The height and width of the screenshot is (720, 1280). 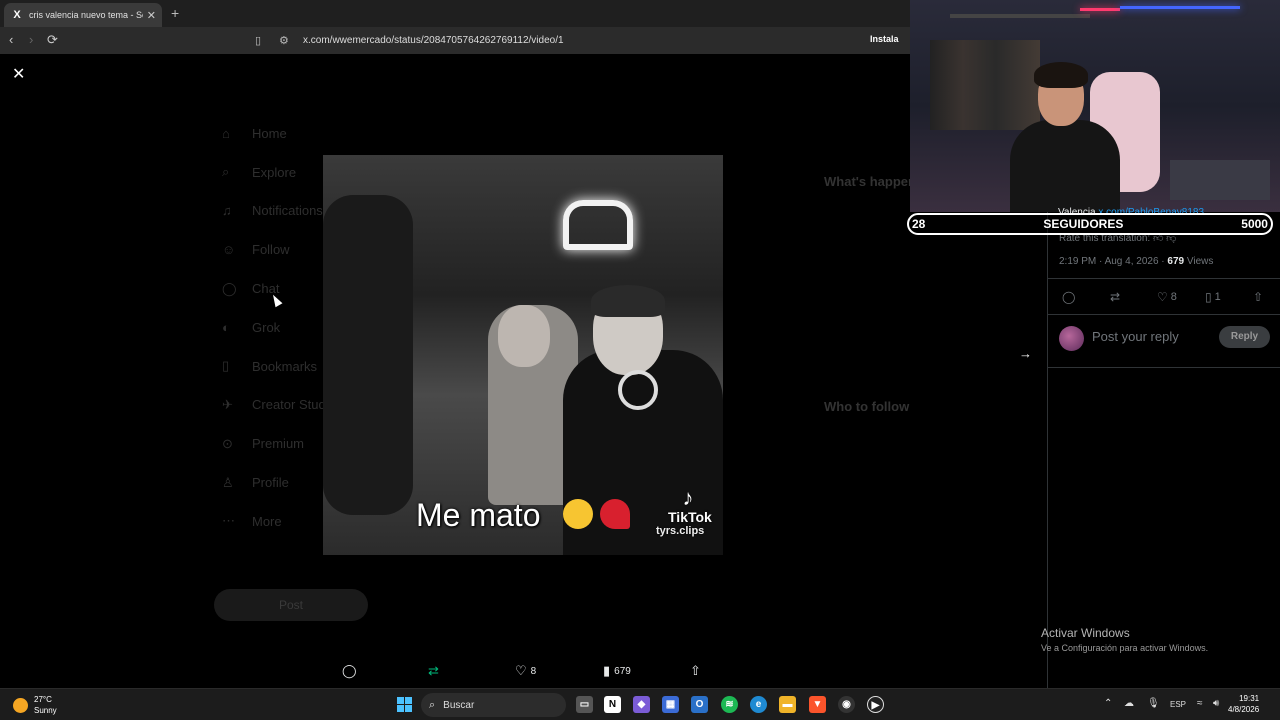 What do you see at coordinates (1070, 297) in the screenshot?
I see `tweet-reply-button: ◯` at bounding box center [1070, 297].